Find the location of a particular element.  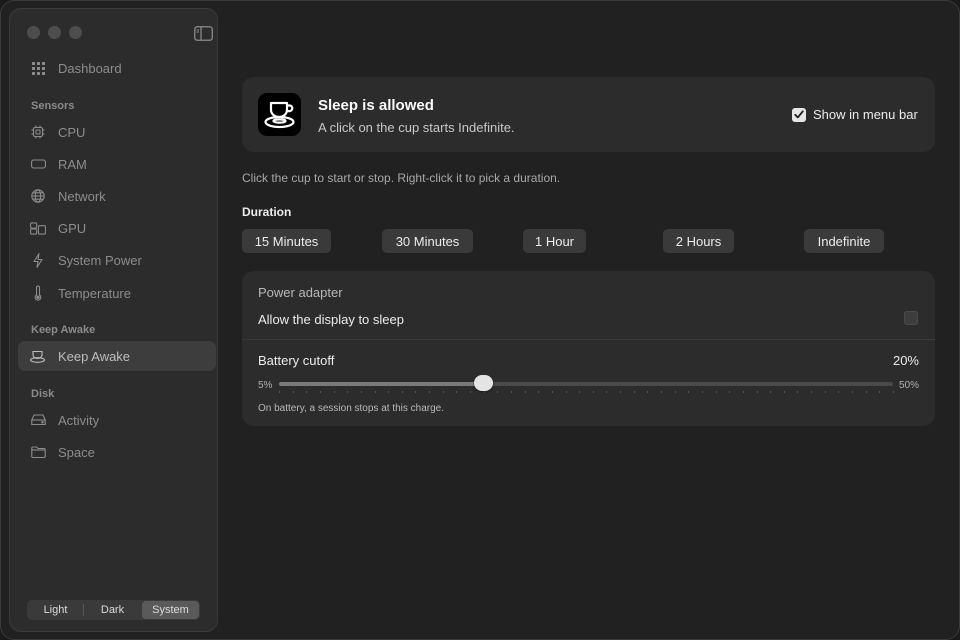

cpu-icon is located at coordinates (38, 132).